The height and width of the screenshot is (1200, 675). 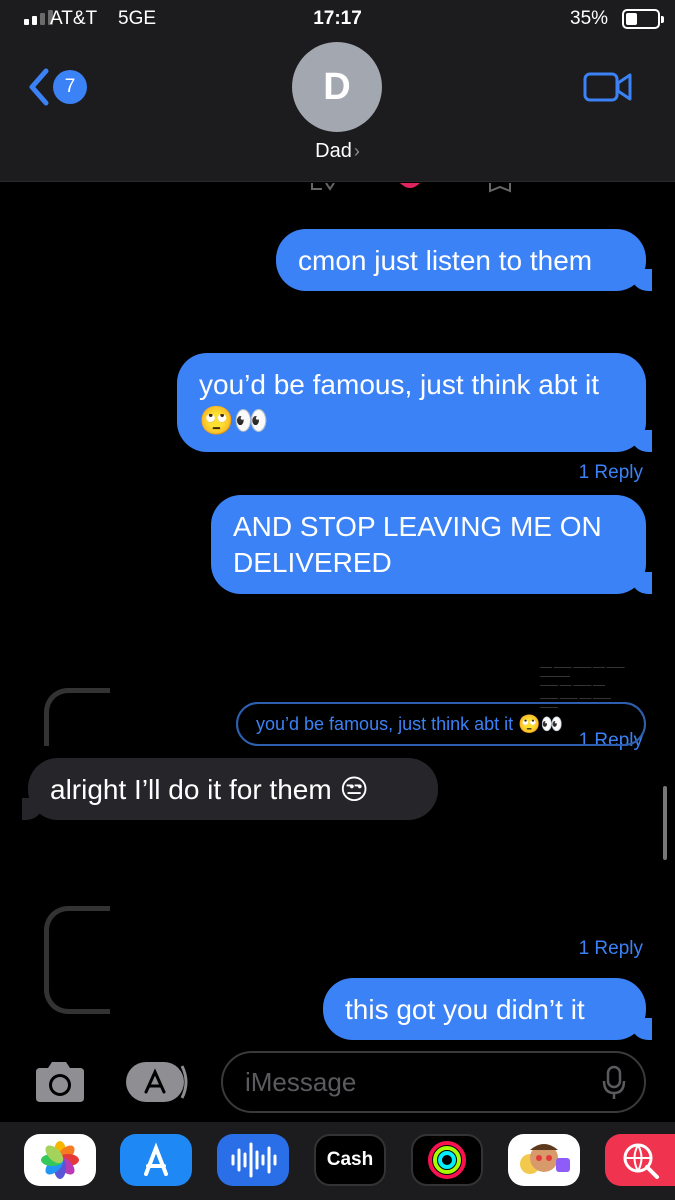 What do you see at coordinates (409, 724) in the screenshot?
I see `quoted-text: you’d be famous, just think abt it 🙄👀` at bounding box center [409, 724].